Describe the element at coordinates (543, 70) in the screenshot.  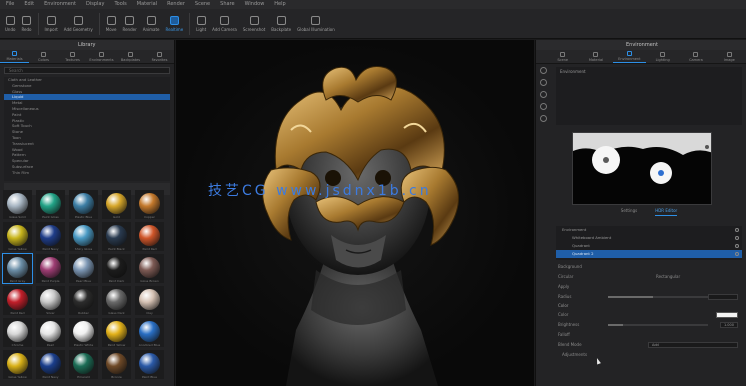
I see `add-environment-icon` at that location.